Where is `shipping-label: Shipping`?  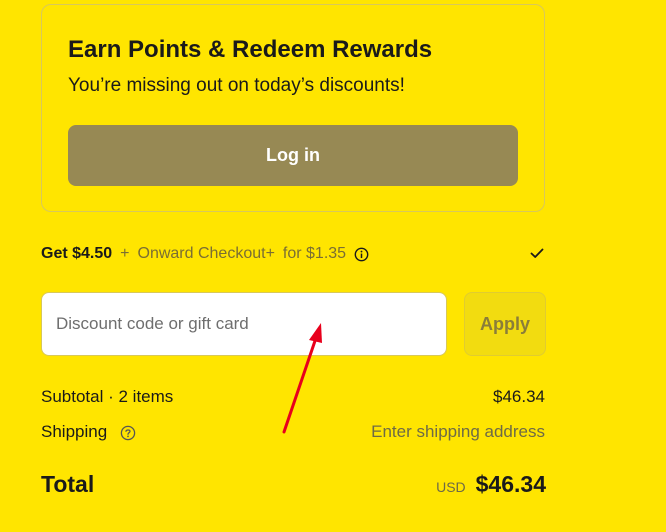 shipping-label: Shipping is located at coordinates (74, 431).